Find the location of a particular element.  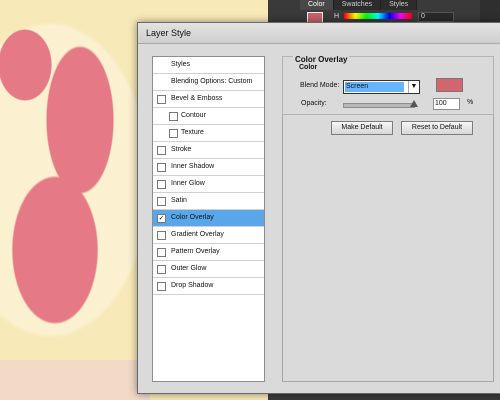

opacity-label: Opacity: is located at coordinates (314, 103).